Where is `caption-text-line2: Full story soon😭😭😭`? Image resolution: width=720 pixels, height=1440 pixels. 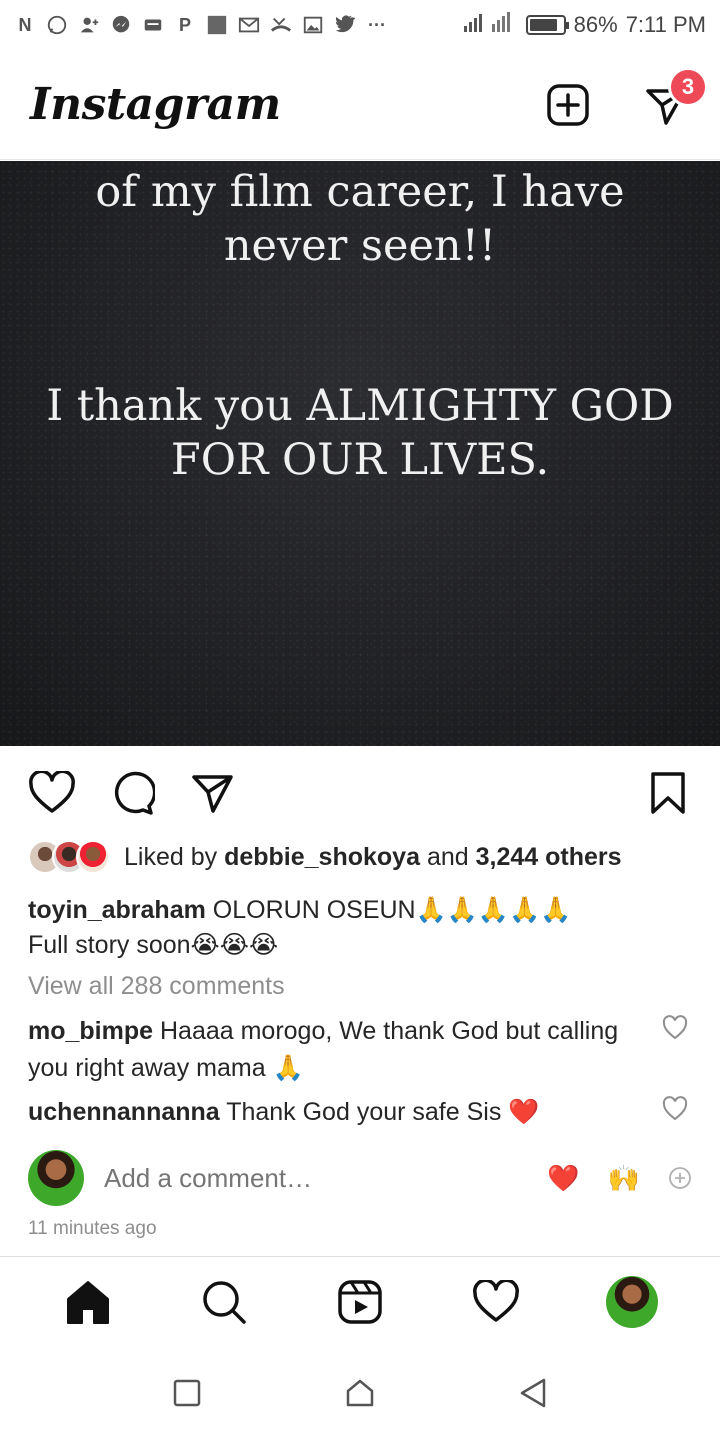 caption-text-line2: Full story soon😭😭😭 is located at coordinates (153, 945).